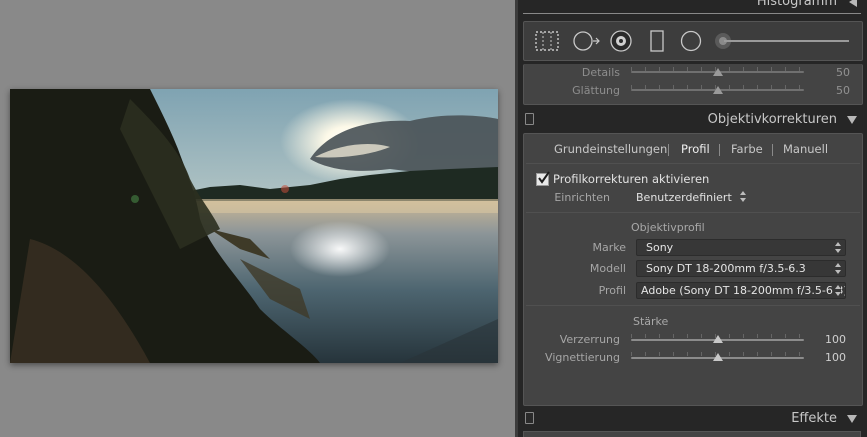 The width and height of the screenshot is (867, 437). What do you see at coordinates (805, 149) in the screenshot?
I see `tab-manual: Manuell` at bounding box center [805, 149].